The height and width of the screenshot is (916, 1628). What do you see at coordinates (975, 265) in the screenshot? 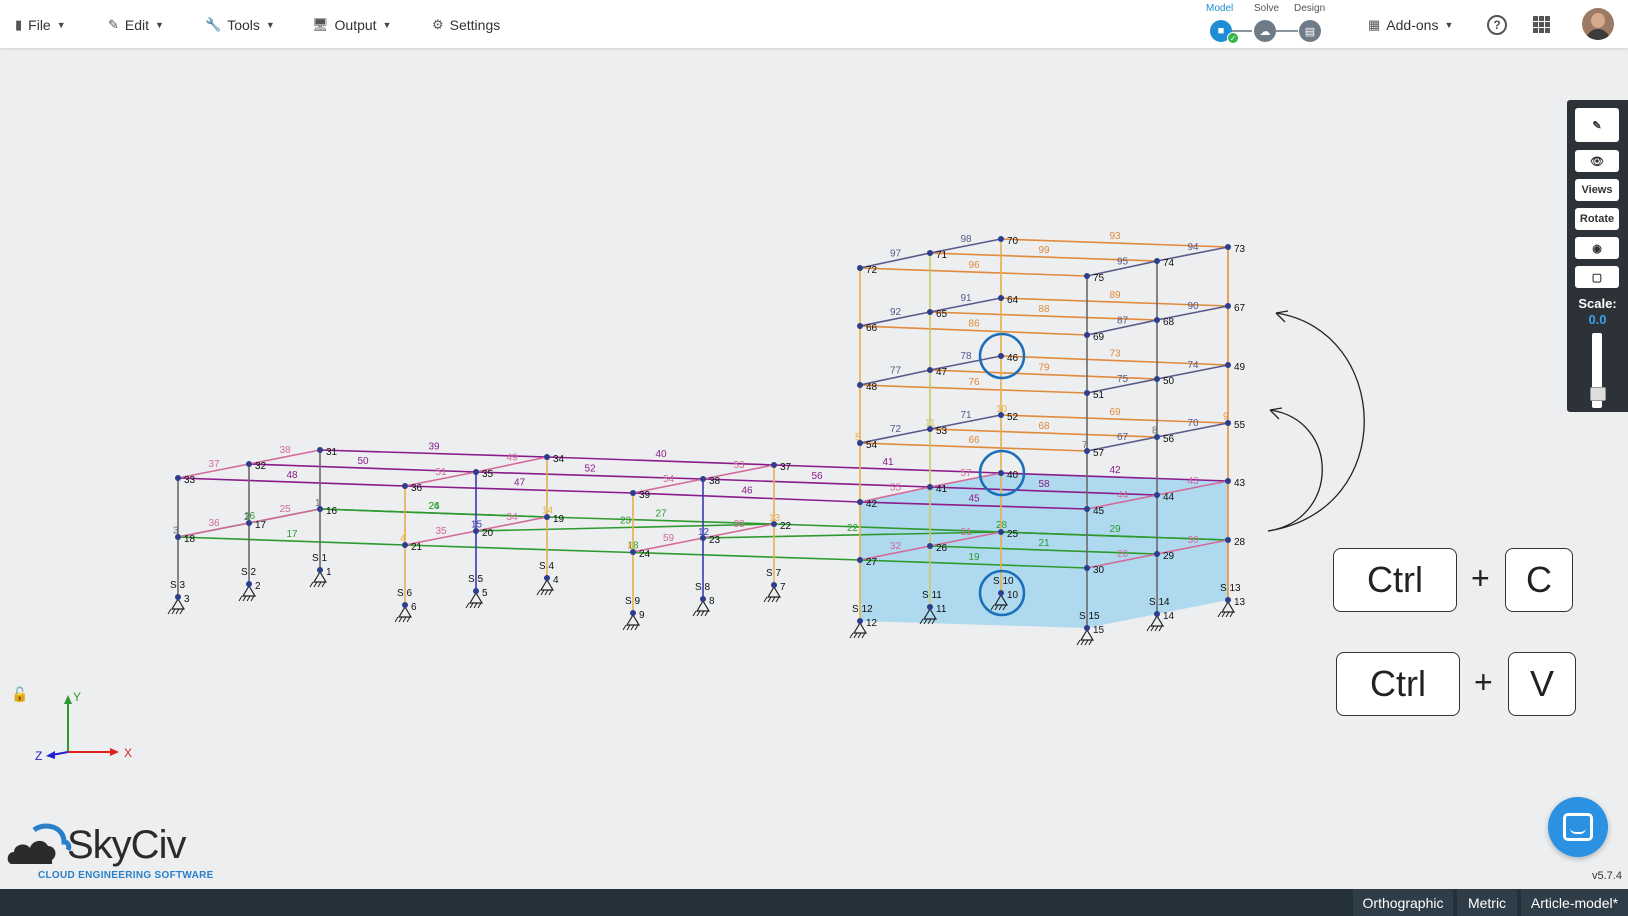
I see `beam-member-label: 96` at bounding box center [975, 265].